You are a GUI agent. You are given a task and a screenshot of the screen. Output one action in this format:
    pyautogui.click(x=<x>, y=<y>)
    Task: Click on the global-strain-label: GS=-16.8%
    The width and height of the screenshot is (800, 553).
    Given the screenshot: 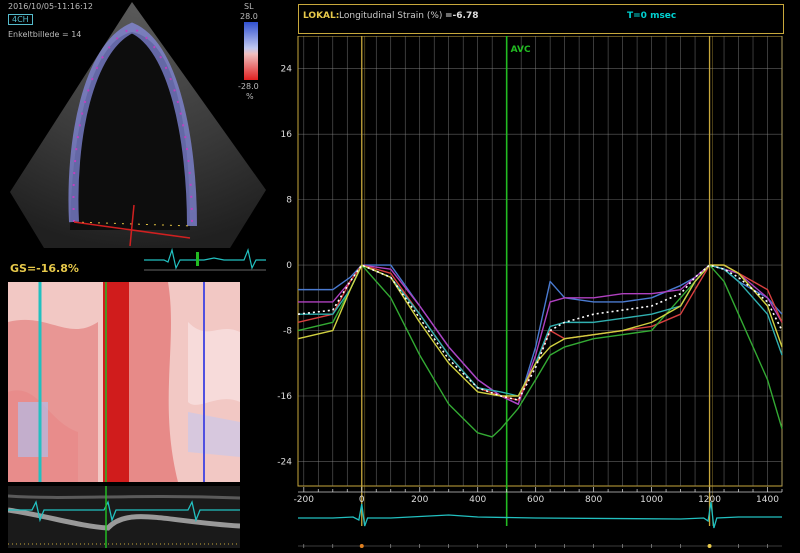 What is the action you would take?
    pyautogui.click(x=44, y=268)
    